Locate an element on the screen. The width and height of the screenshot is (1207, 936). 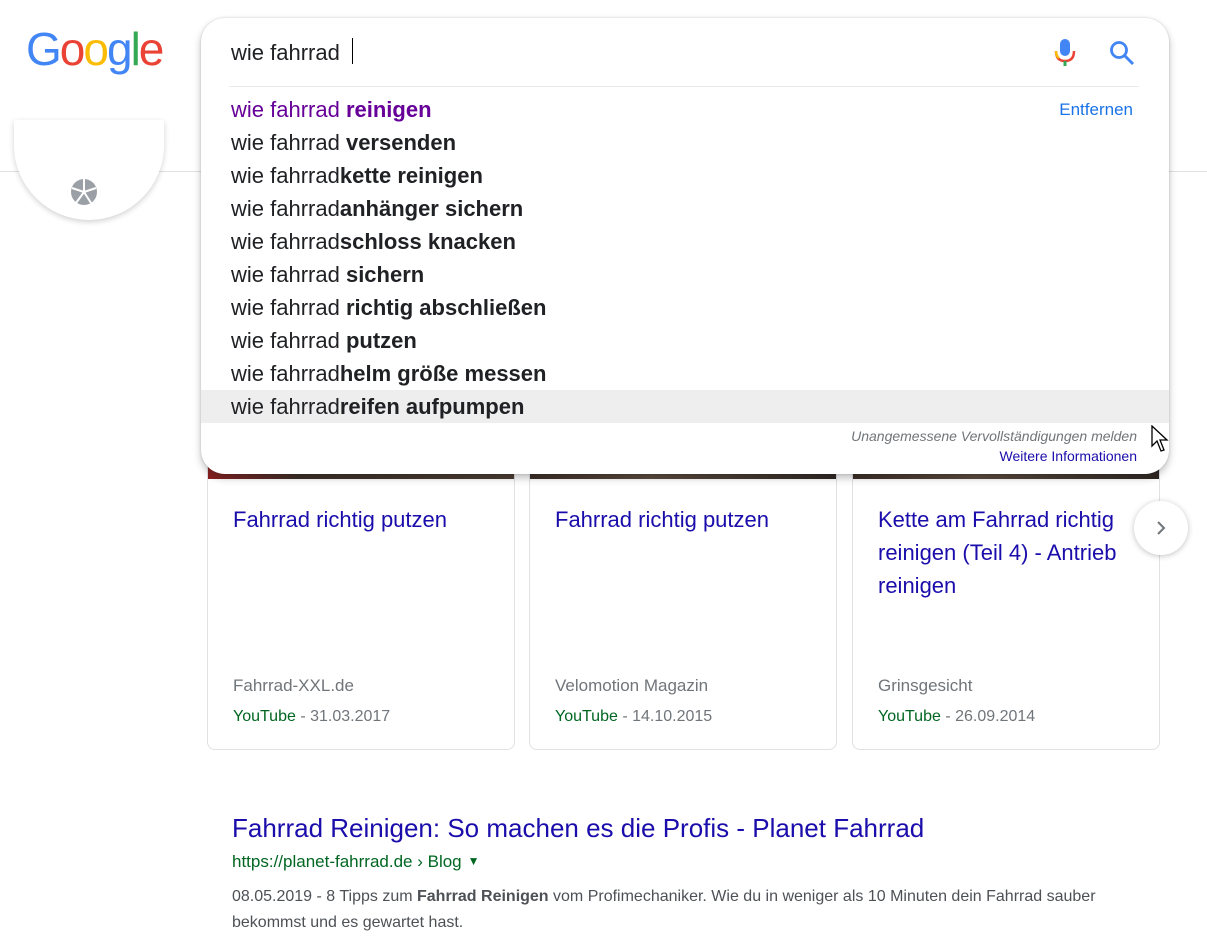
suggestion-item: wie fahrrad versenden is located at coordinates (685, 142).